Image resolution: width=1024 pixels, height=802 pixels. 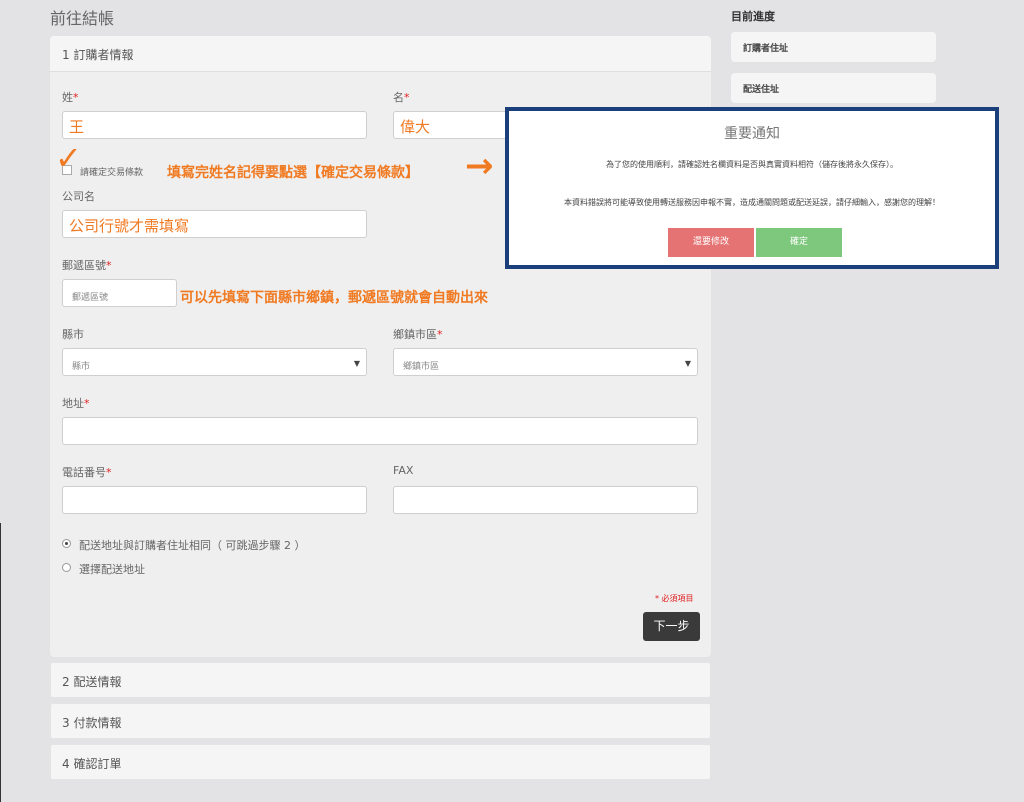 What do you see at coordinates (752, 134) in the screenshot?
I see `modal-title: 重要通知` at bounding box center [752, 134].